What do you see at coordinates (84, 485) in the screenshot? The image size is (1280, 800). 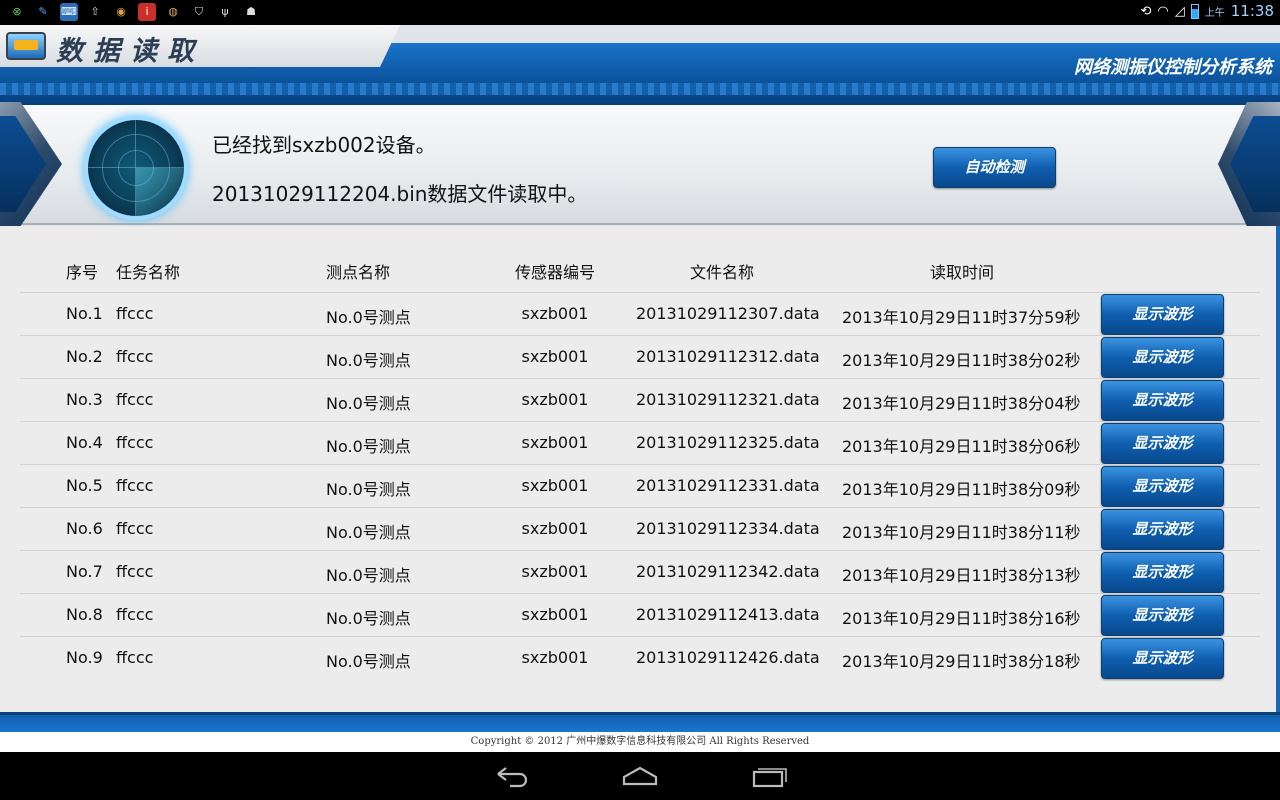 I see `cell-no: No.5` at bounding box center [84, 485].